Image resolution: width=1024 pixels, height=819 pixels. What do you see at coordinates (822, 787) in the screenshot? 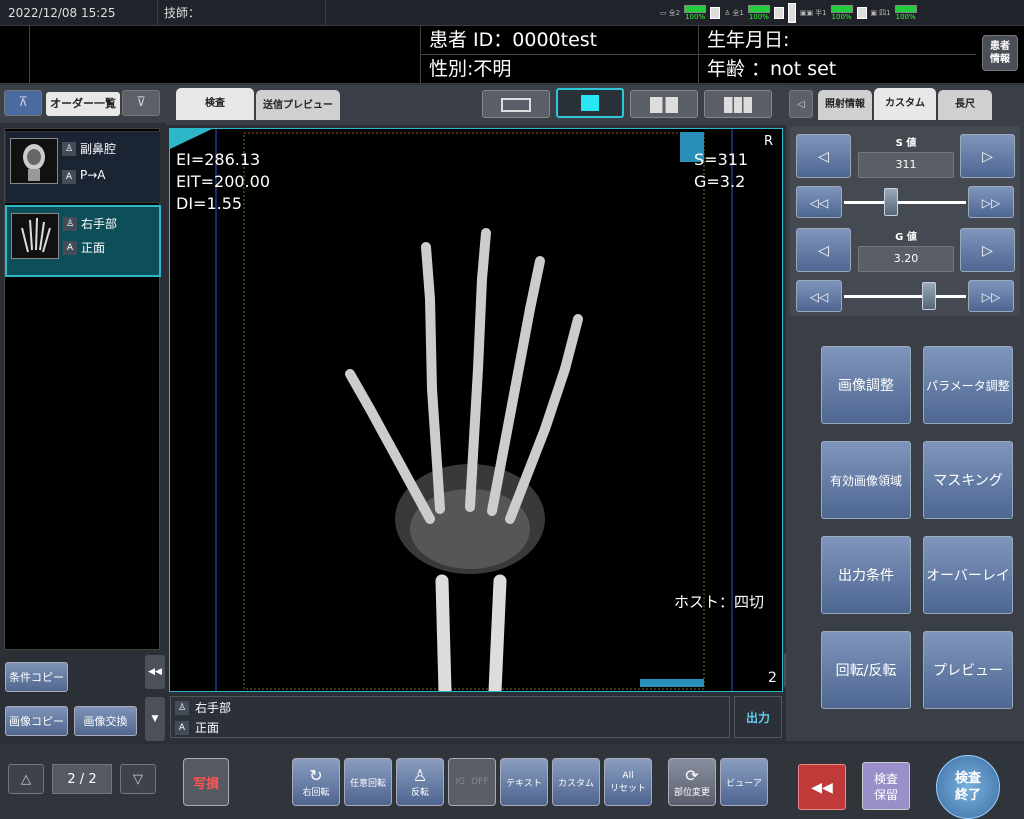
I see `rewind-button: ◀◀` at bounding box center [822, 787].